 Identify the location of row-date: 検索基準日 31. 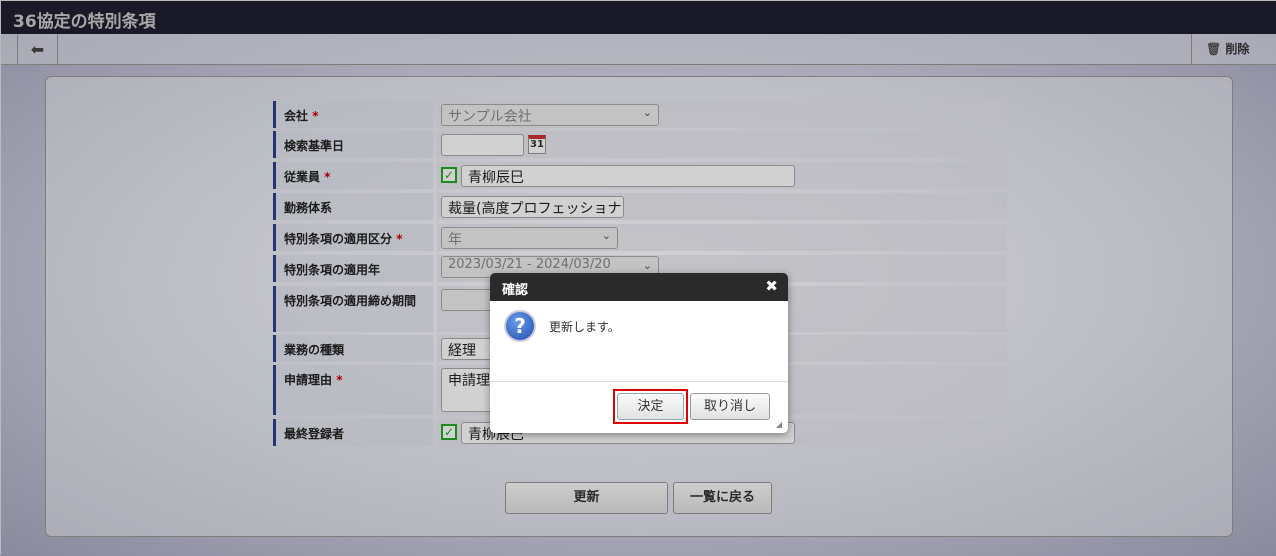
(640, 144).